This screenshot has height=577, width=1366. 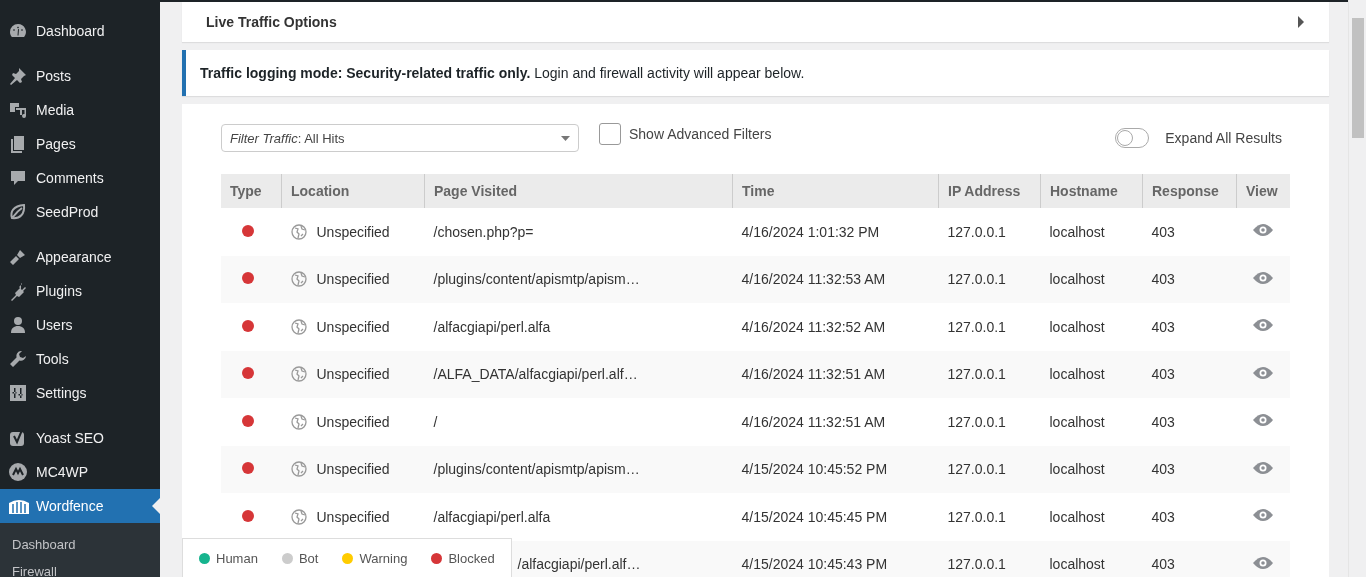 I want to click on column-header: Response, so click(x=1189, y=191).